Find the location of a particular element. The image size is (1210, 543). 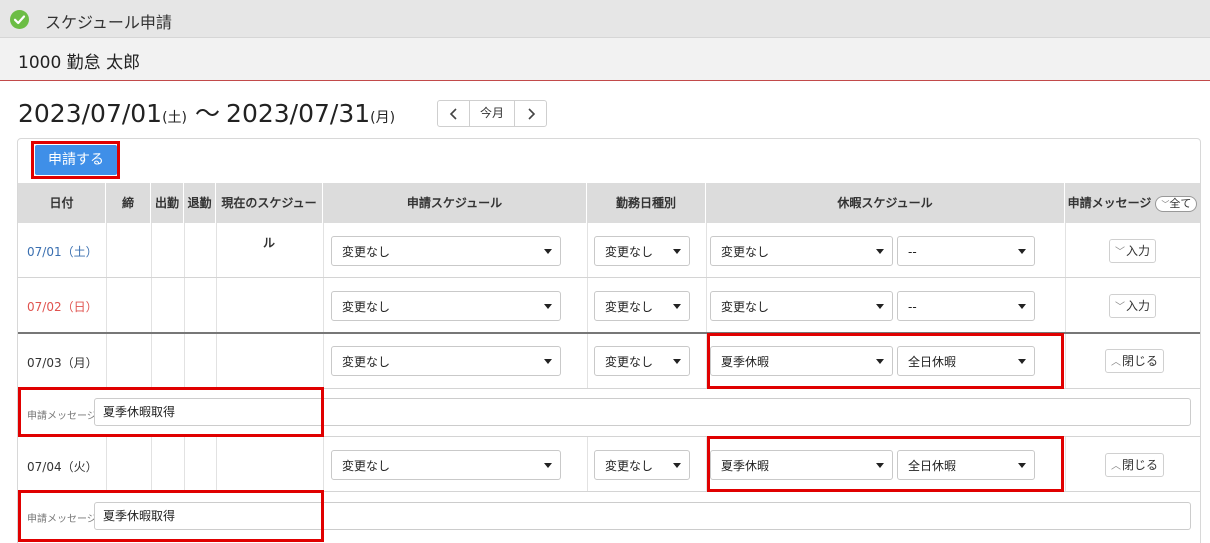

period-start-date: 2023/07/01 is located at coordinates (90, 113).